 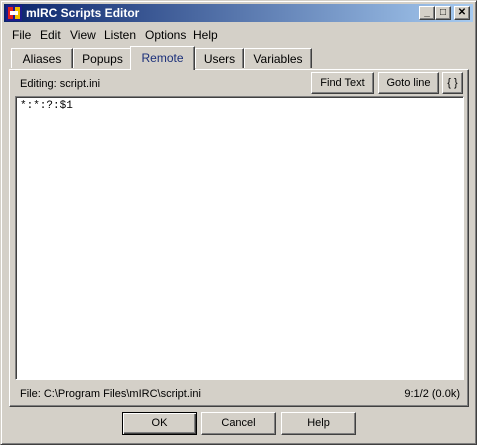 What do you see at coordinates (452, 83) in the screenshot?
I see `braces-button: { }` at bounding box center [452, 83].